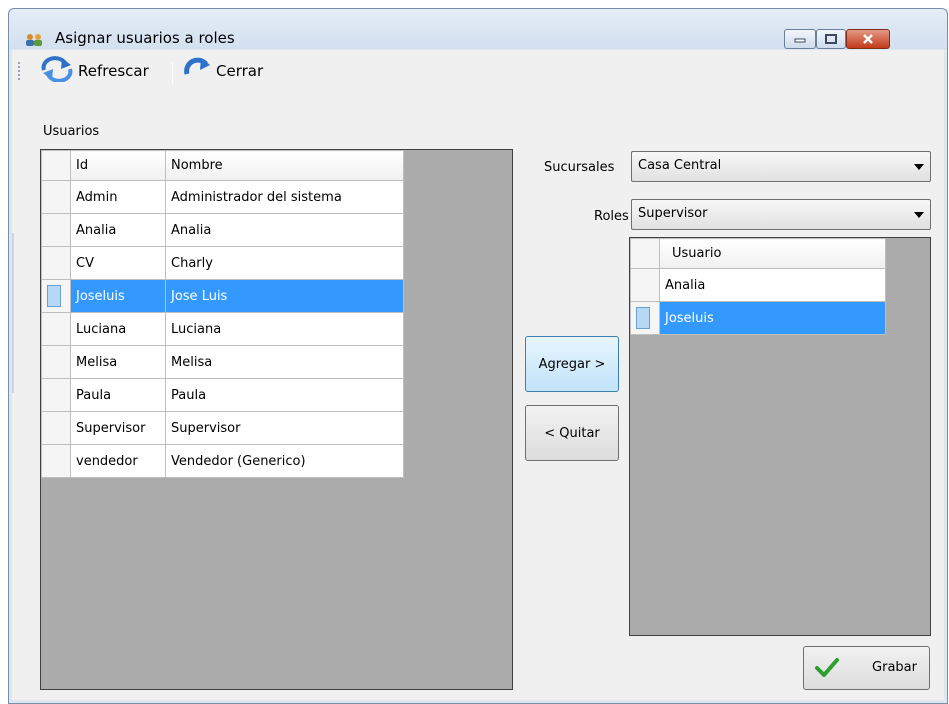 The image size is (949, 704). What do you see at coordinates (284, 165) in the screenshot?
I see `column-header-nombre: Nombre` at bounding box center [284, 165].